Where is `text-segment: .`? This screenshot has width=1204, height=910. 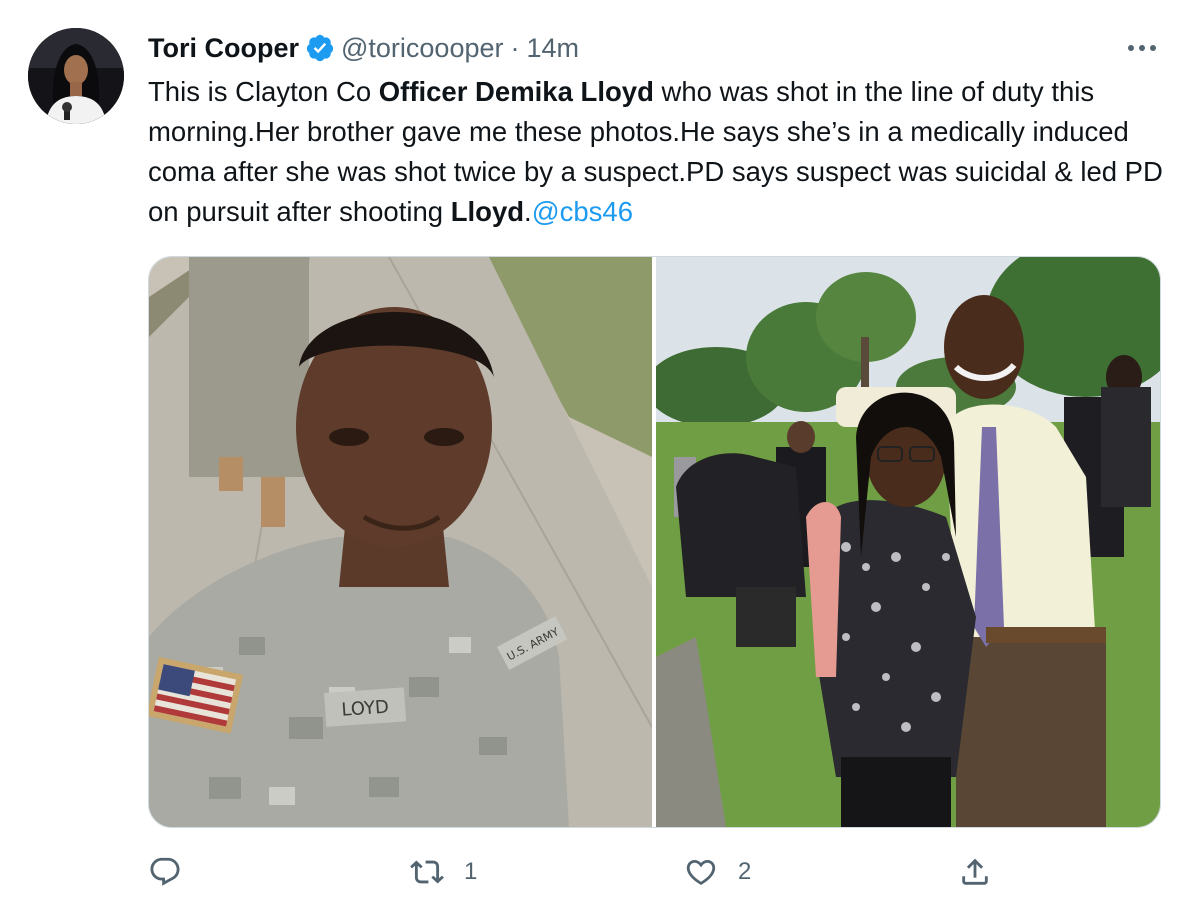 text-segment: . is located at coordinates (528, 211).